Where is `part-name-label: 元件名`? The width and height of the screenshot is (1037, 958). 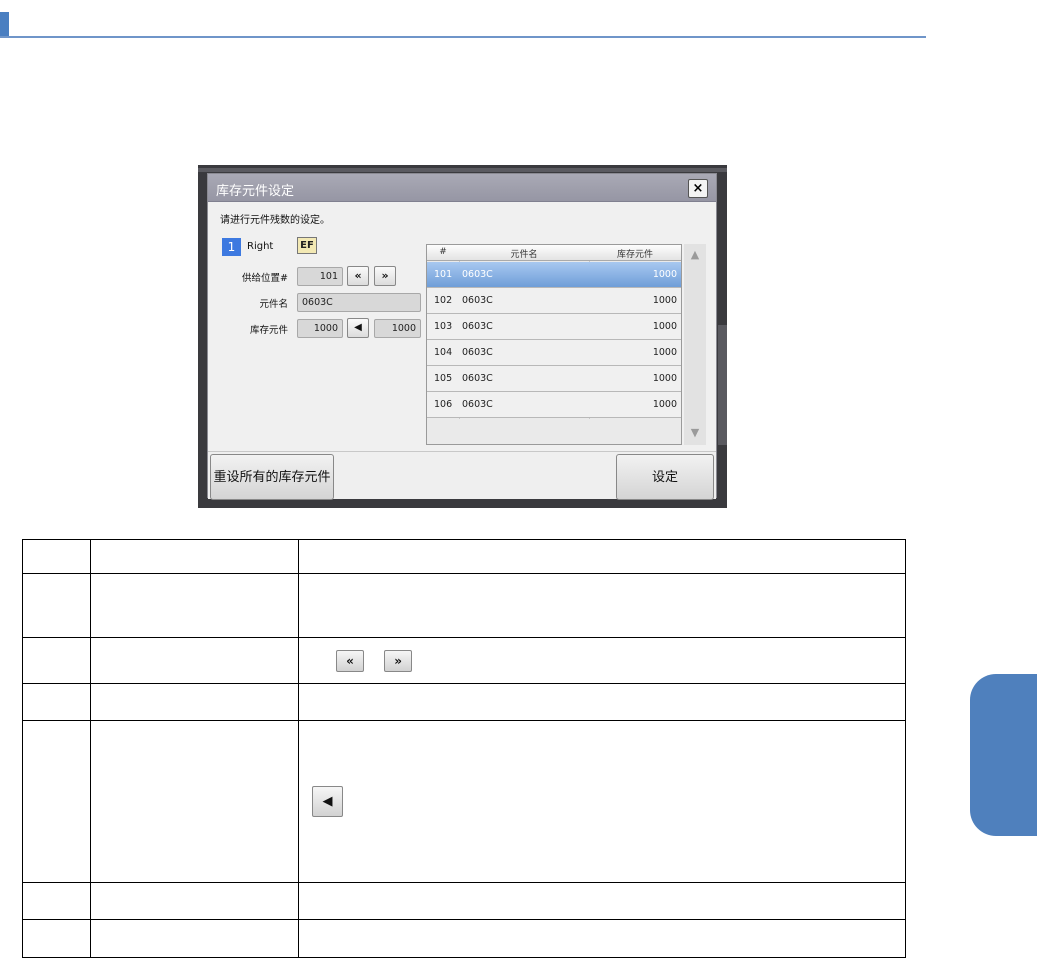
part-name-label: 元件名 is located at coordinates (273, 304).